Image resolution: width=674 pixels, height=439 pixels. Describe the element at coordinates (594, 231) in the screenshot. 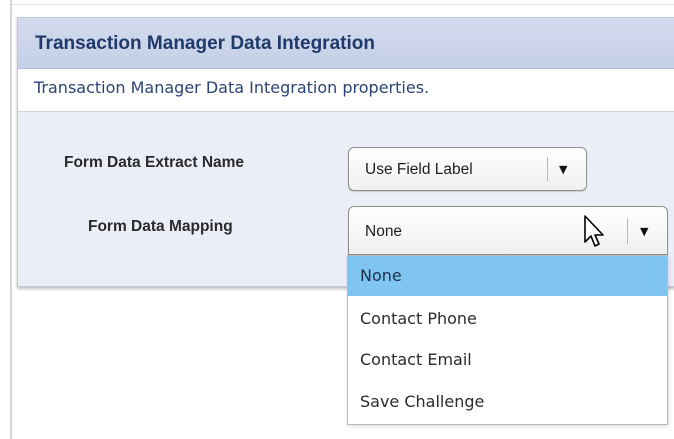

I see `mouse-pointer-icon` at that location.